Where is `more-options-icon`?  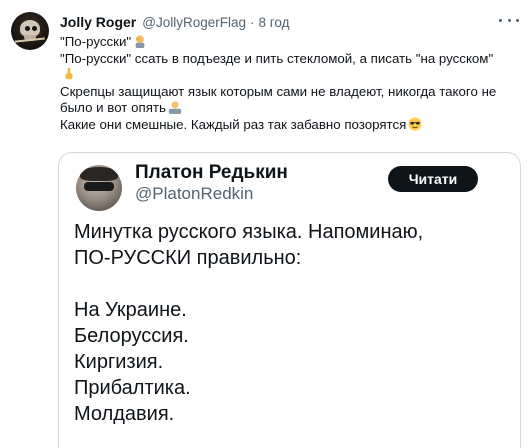
more-options-icon is located at coordinates (509, 20).